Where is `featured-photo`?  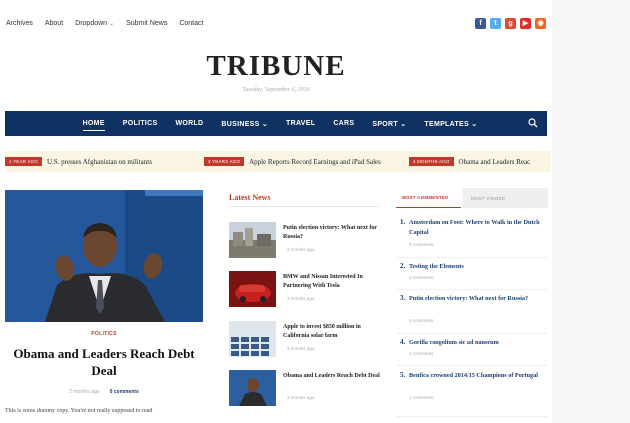
featured-photo is located at coordinates (104, 256).